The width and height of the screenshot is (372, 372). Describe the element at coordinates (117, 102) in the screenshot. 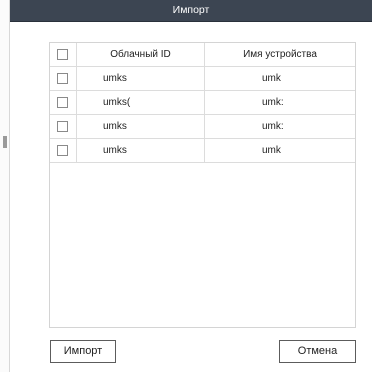

I see `cloud-id-value: umks(` at that location.